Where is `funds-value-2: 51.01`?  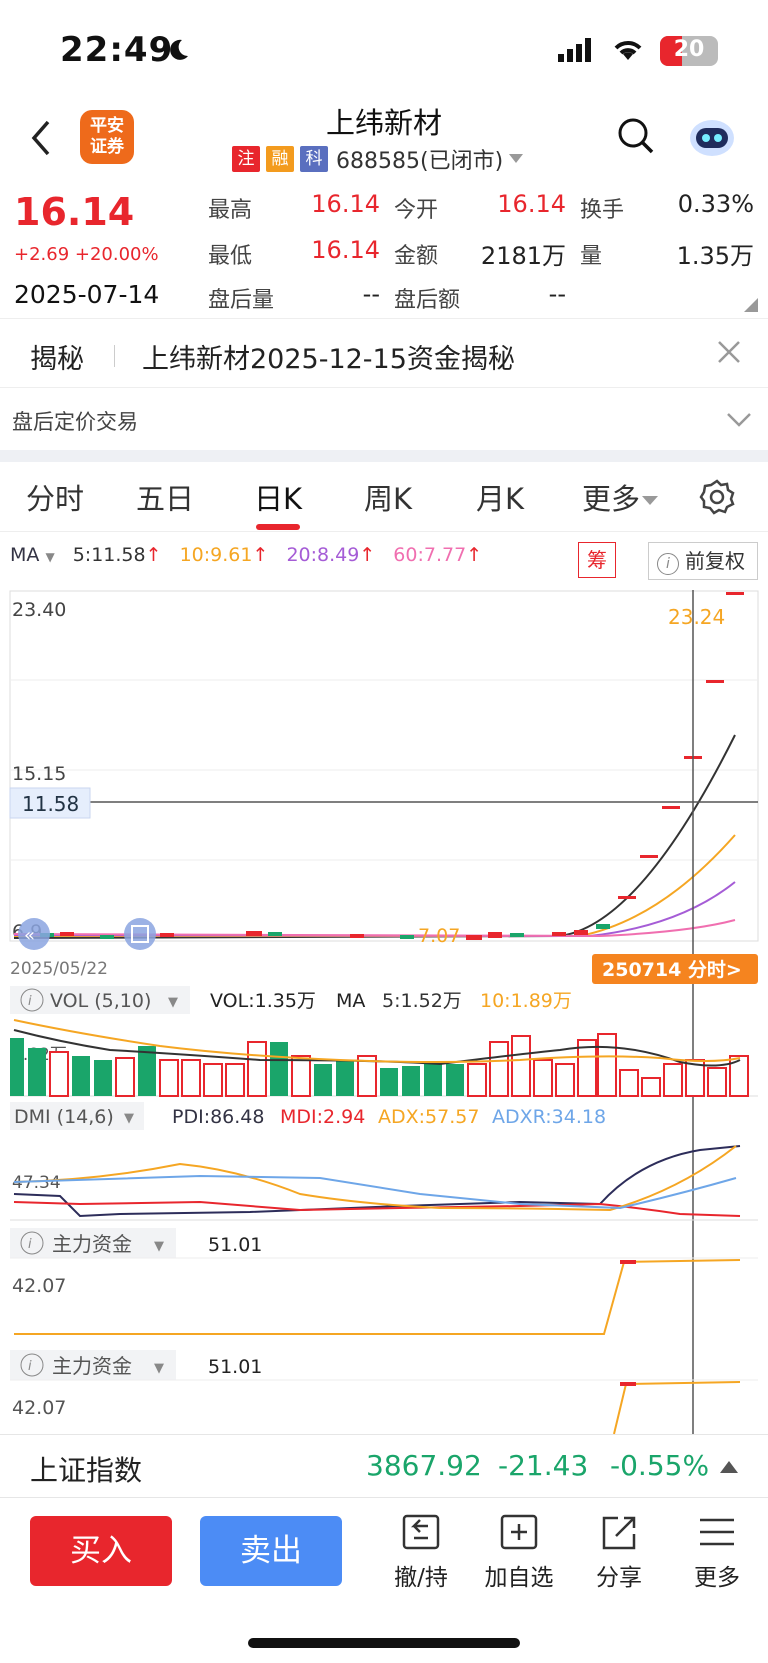
funds-value-2: 51.01 is located at coordinates (235, 1367).